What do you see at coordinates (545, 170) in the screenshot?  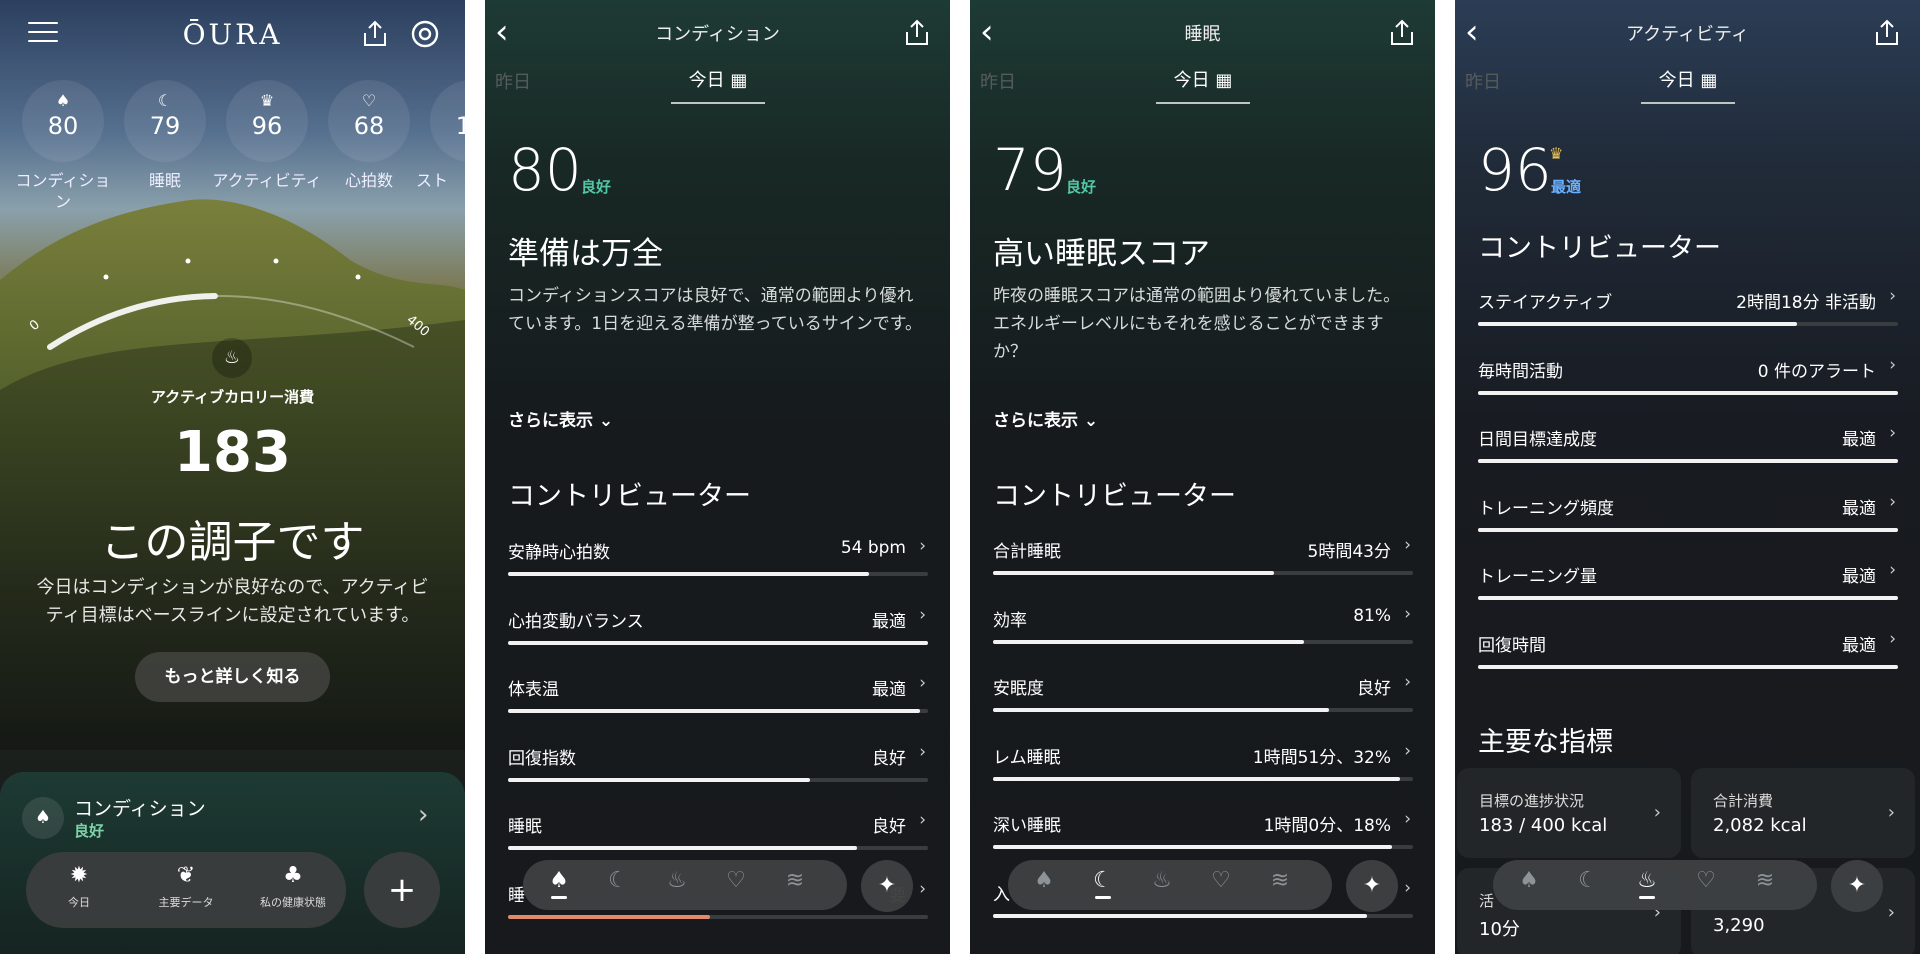 I see `score-value: 80` at bounding box center [545, 170].